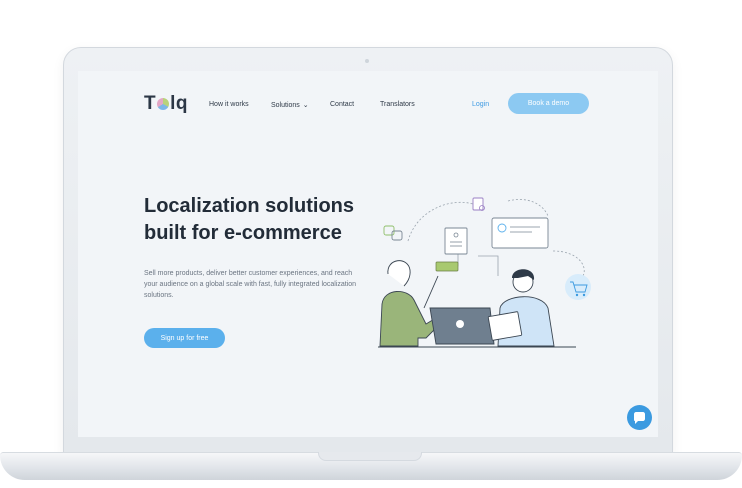 The image size is (742, 488). Describe the element at coordinates (150, 103) in the screenshot. I see `logo-prefix: T` at that location.